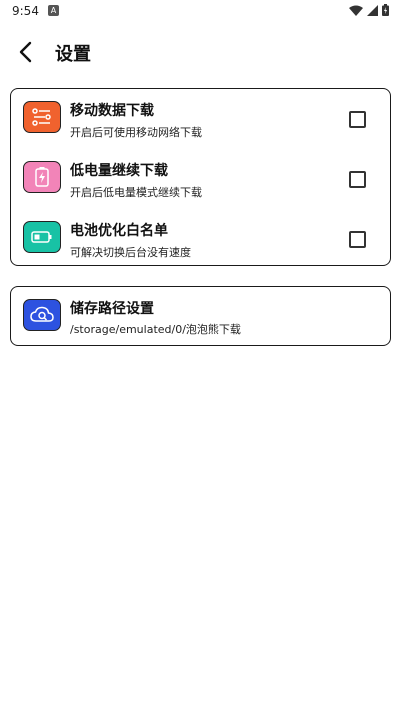 This screenshot has height=716, width=403. What do you see at coordinates (372, 10) in the screenshot?
I see `signal-icon` at bounding box center [372, 10].